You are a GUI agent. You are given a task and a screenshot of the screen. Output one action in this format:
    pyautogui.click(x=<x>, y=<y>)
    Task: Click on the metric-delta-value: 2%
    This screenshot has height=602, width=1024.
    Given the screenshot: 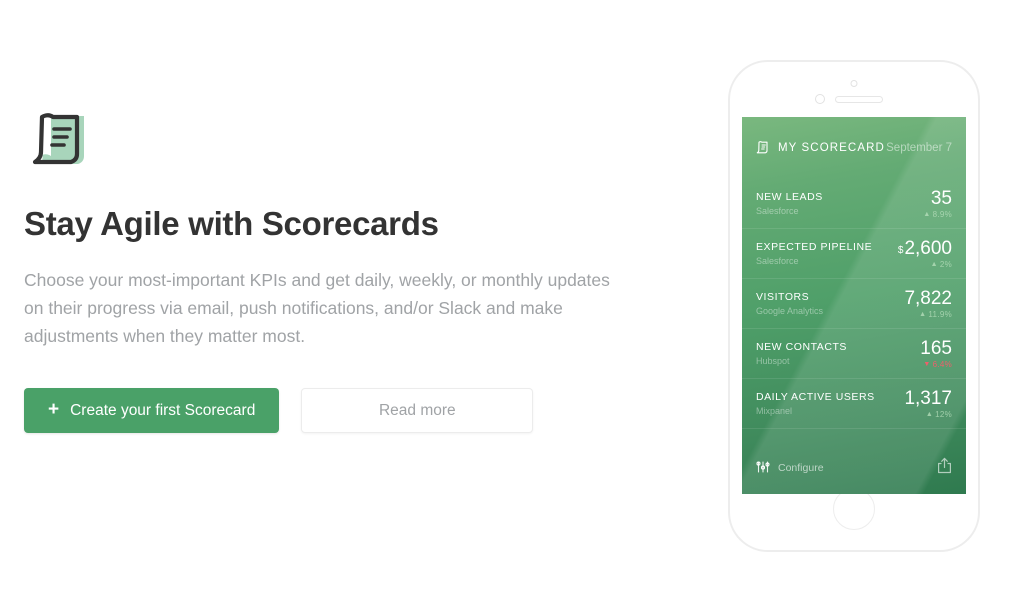 What is the action you would take?
    pyautogui.click(x=945, y=264)
    